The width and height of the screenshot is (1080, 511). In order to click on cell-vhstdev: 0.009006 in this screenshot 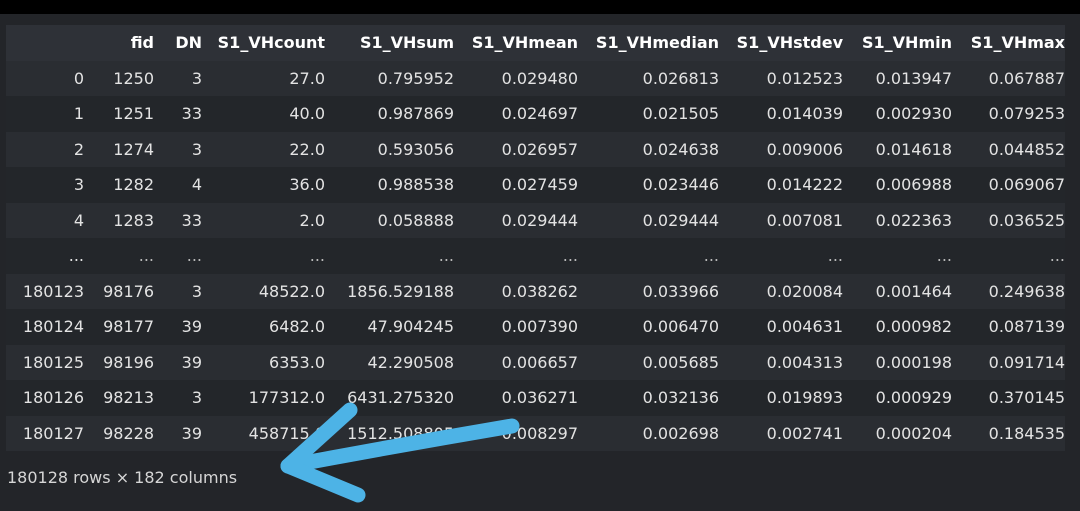, I will do `click(804, 149)`.